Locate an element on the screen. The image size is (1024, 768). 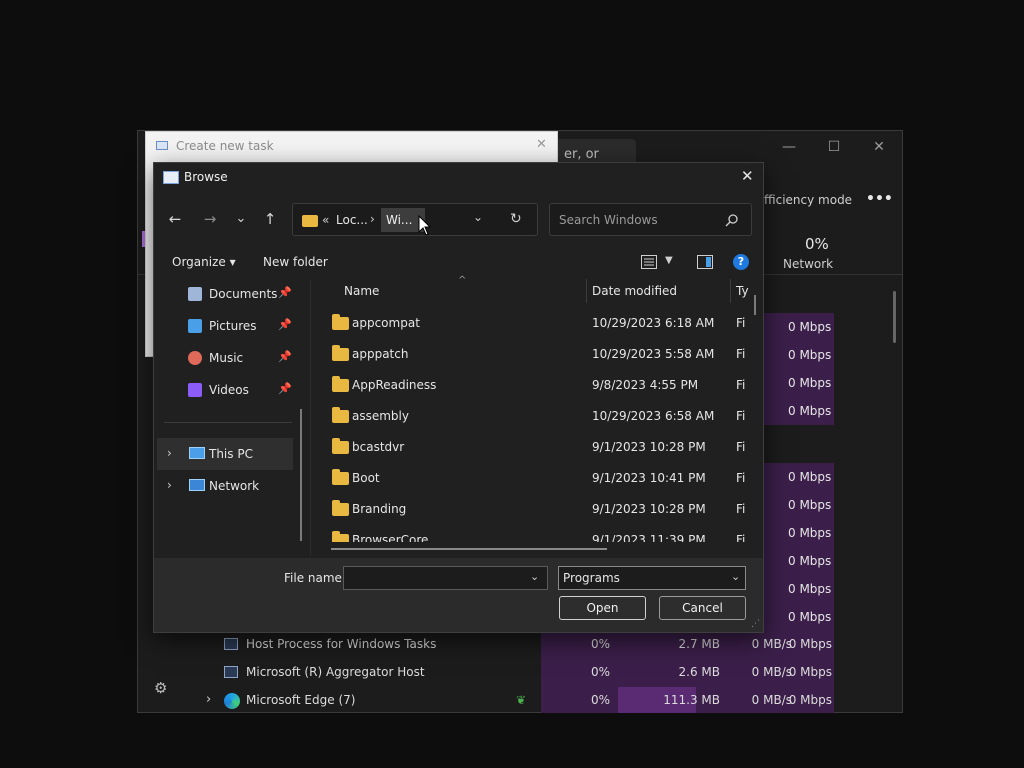
search-box: Search Windows is located at coordinates (650, 219).